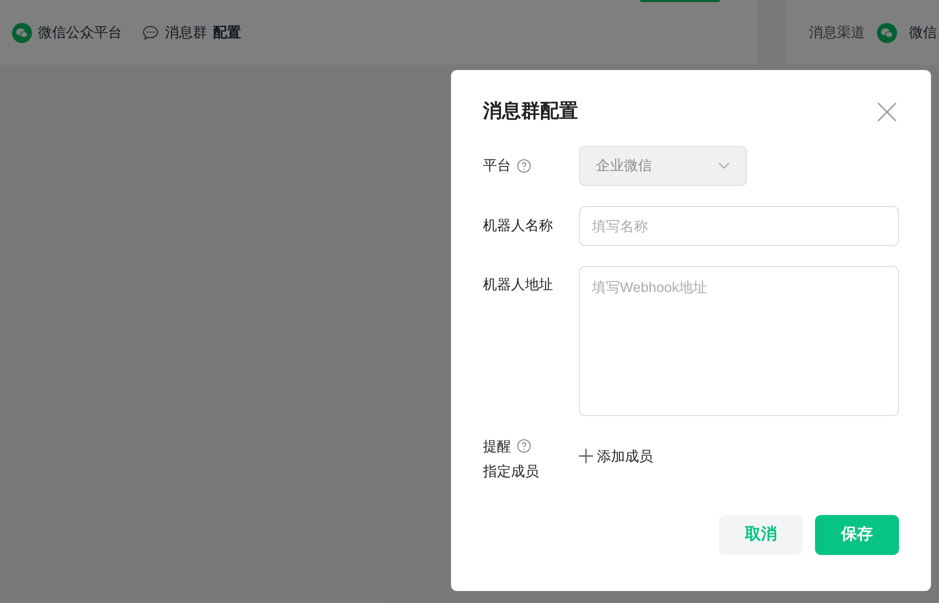 Image resolution: width=939 pixels, height=603 pixels. Describe the element at coordinates (837, 32) in the screenshot. I see `panel-label: 消息渠道` at that location.